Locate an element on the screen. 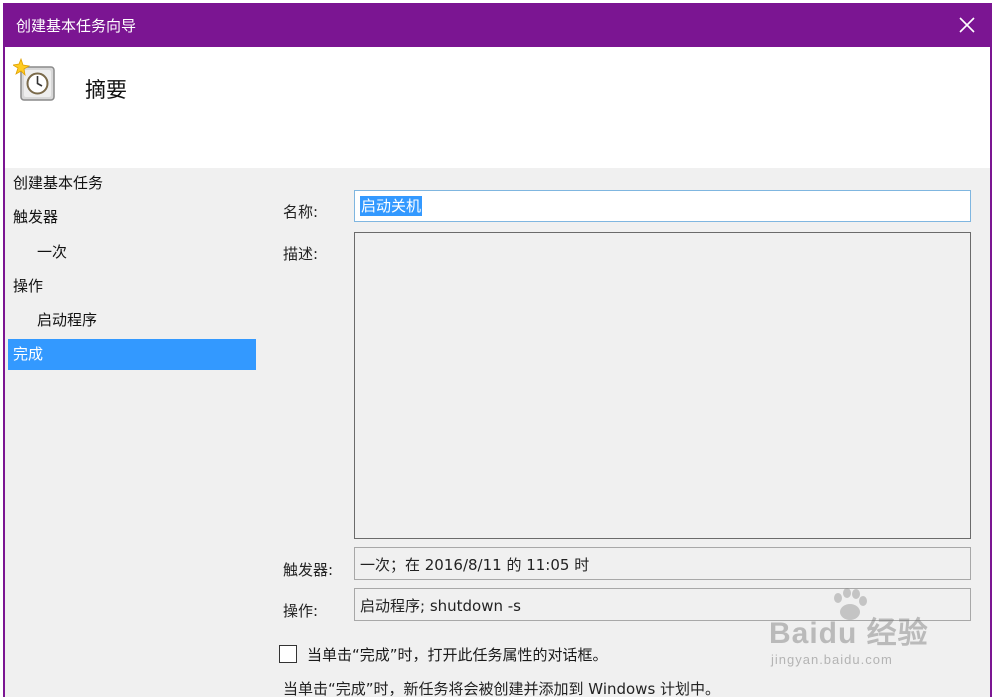 This screenshot has width=997, height=697. finish-info-text: 当单击“完成”时，新任务将会被创建并添加到 Windows 计划中。 is located at coordinates (502, 688).